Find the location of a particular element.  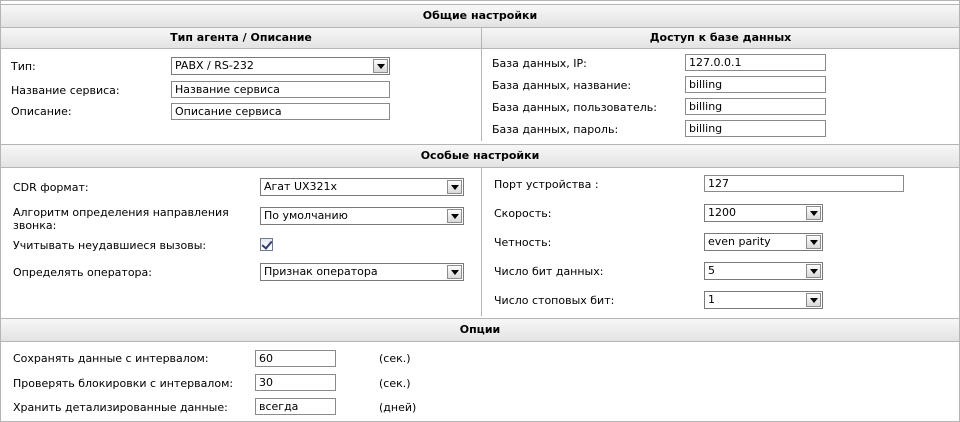

save-interval-label: Сохранять данные с интервалом: is located at coordinates (111, 358).